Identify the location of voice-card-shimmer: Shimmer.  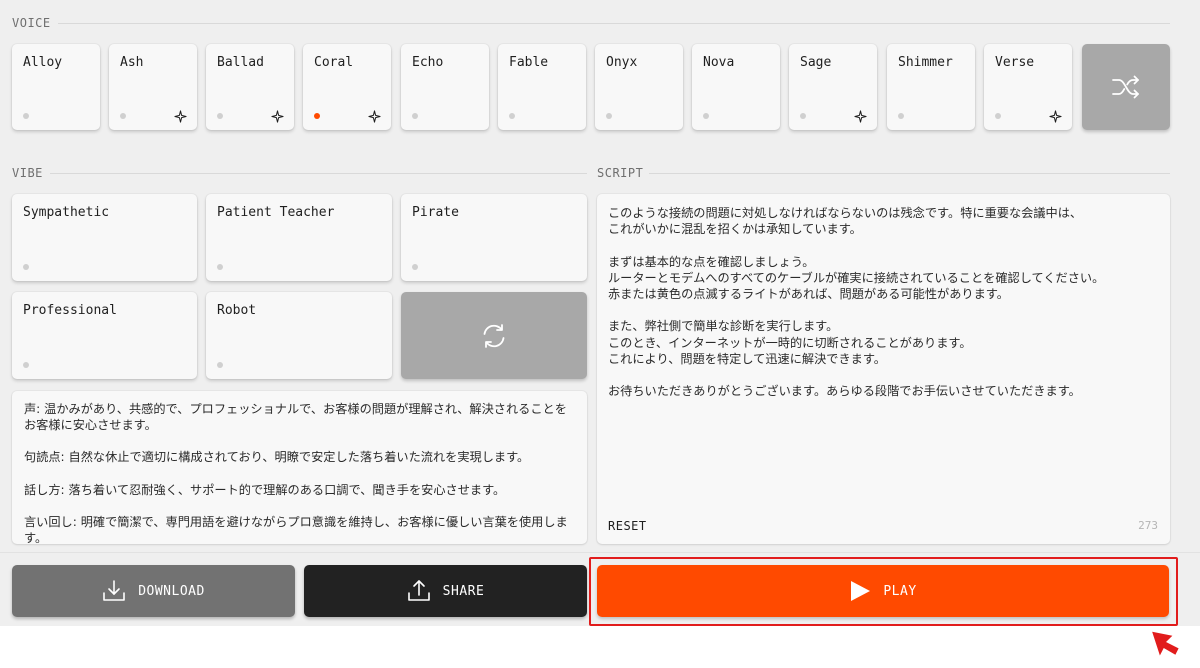
(931, 87).